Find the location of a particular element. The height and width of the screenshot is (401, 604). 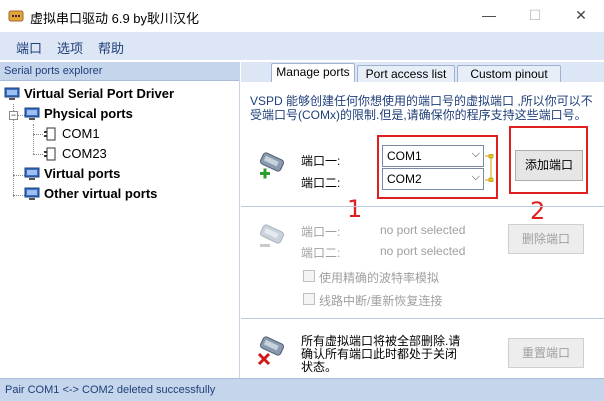

port1-label: 端口一: is located at coordinates (321, 161).